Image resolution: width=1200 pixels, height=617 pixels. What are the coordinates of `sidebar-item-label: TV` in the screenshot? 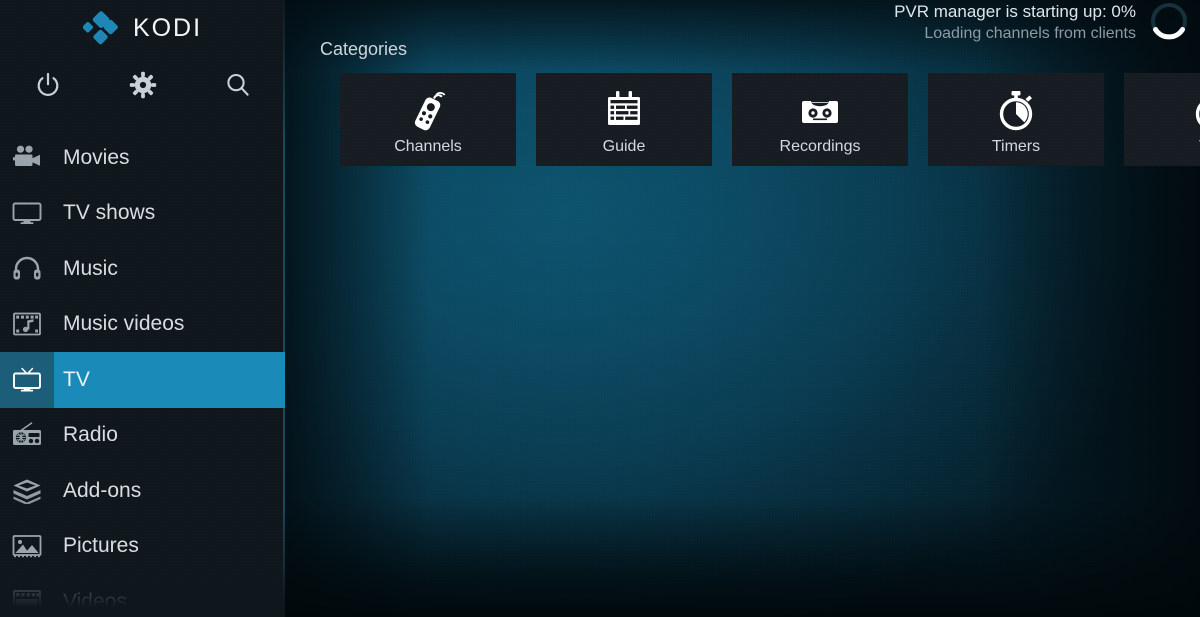 It's located at (76, 379).